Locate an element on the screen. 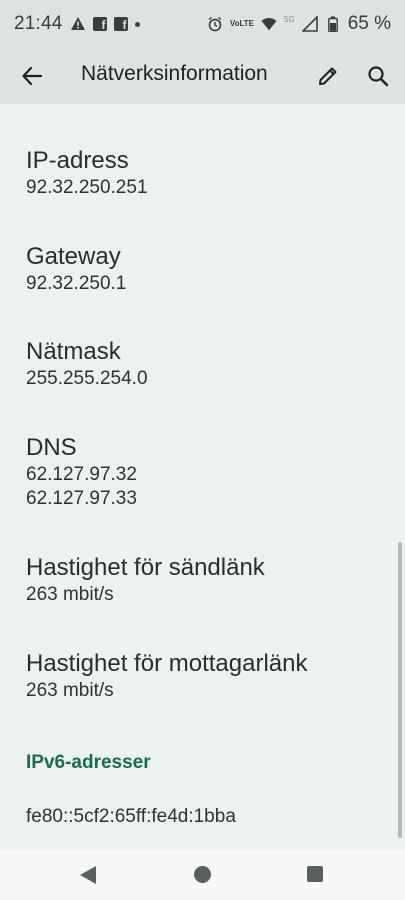 The height and width of the screenshot is (900, 405). info-item-uplink-speed: Hastighet för sändlänk 263 mbit/s is located at coordinates (145, 580).